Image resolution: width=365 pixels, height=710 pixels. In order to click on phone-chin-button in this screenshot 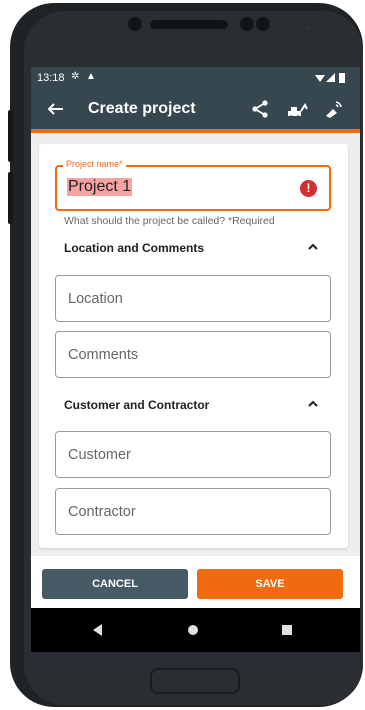, I will do `click(195, 681)`.